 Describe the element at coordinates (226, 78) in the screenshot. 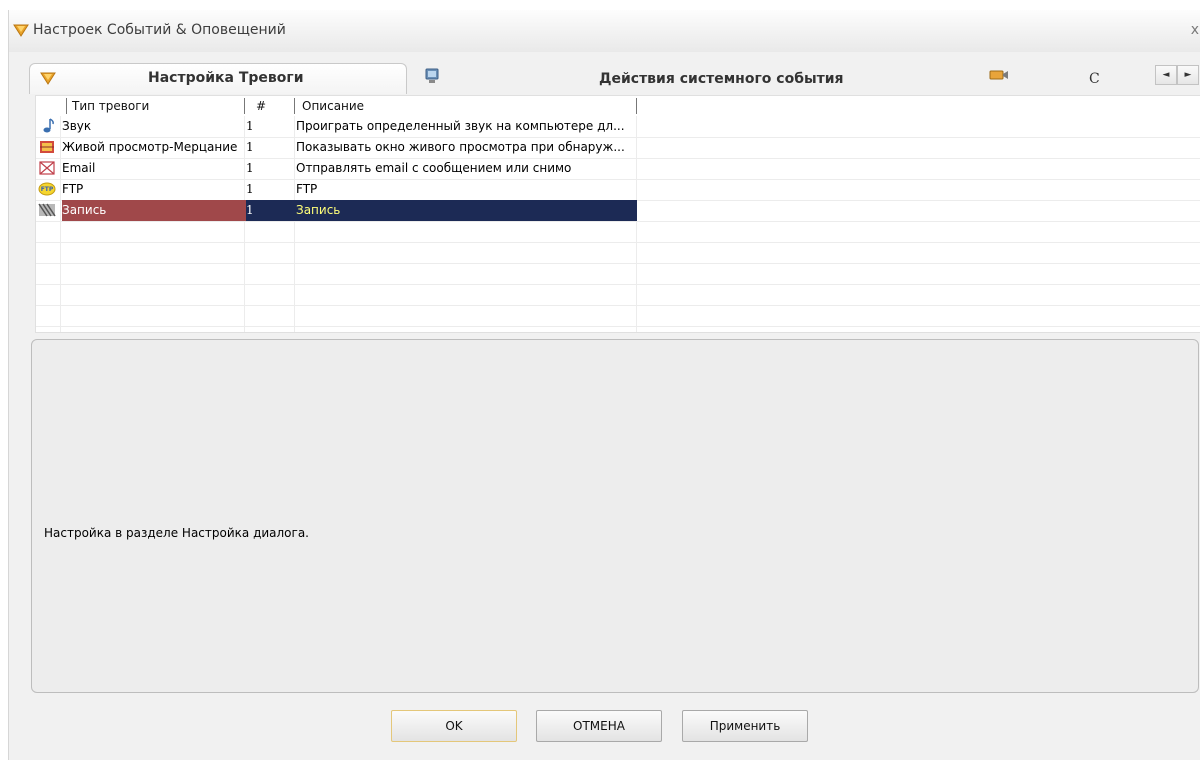

I see `tab-label: Настройка Тревоги` at that location.